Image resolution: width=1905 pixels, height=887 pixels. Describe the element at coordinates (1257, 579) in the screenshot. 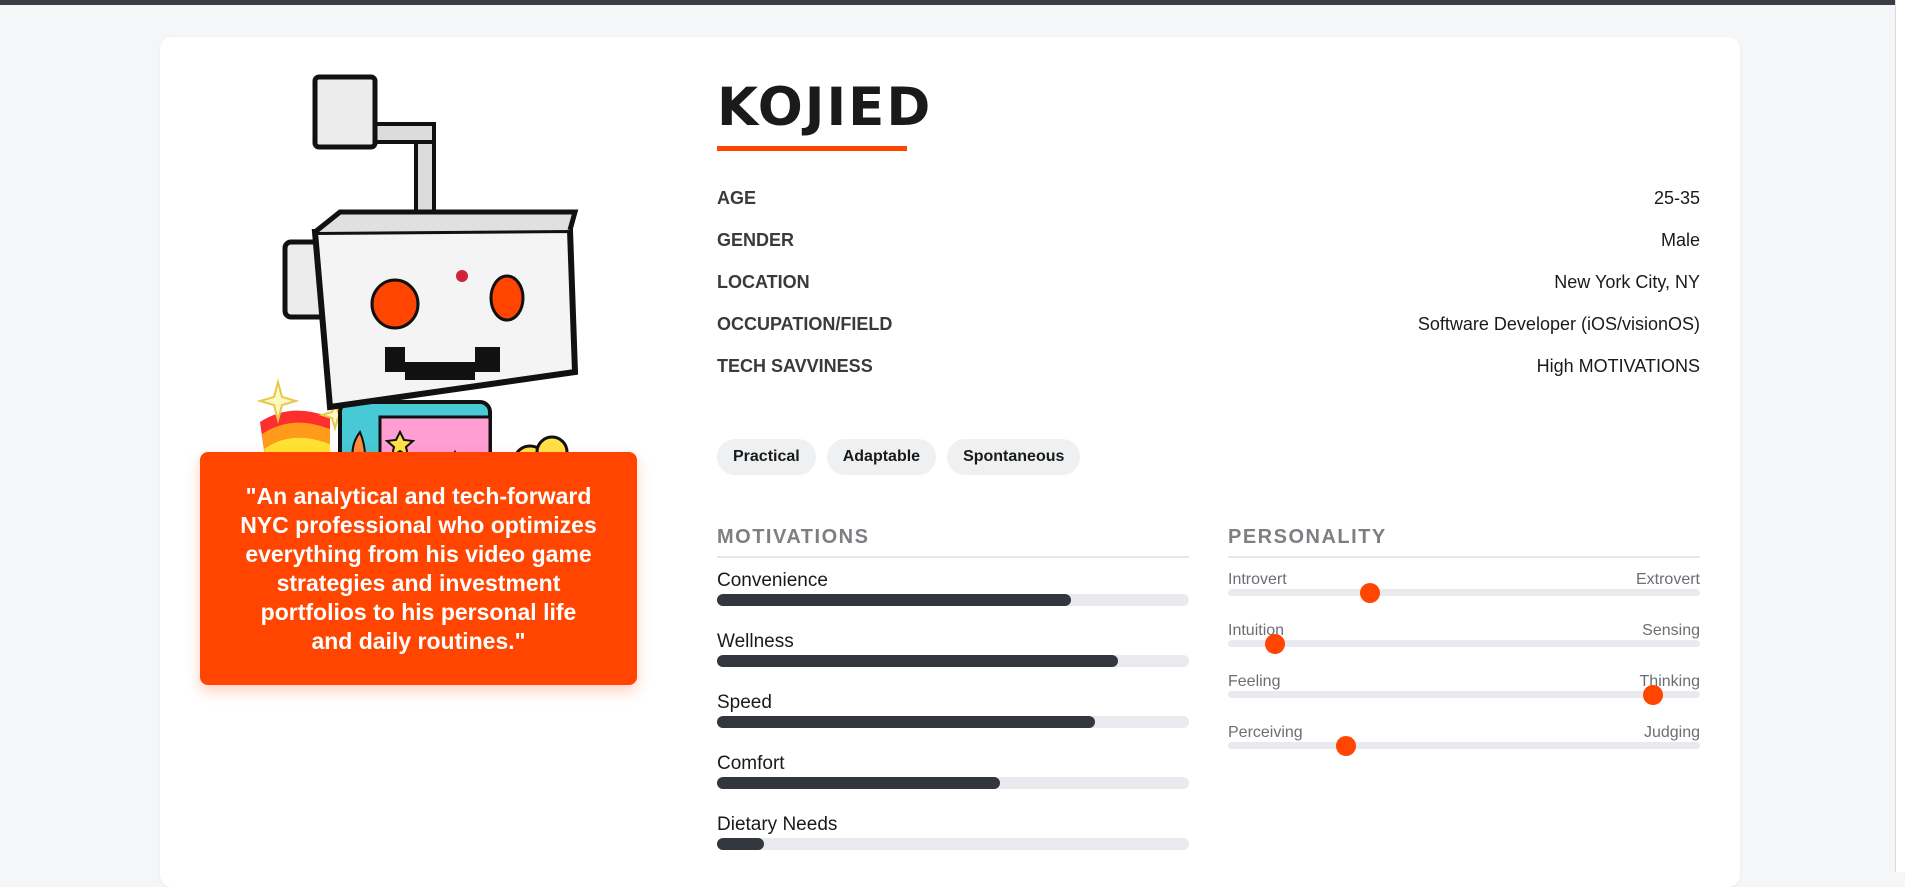

I see `personality-left-label: Introvert` at that location.